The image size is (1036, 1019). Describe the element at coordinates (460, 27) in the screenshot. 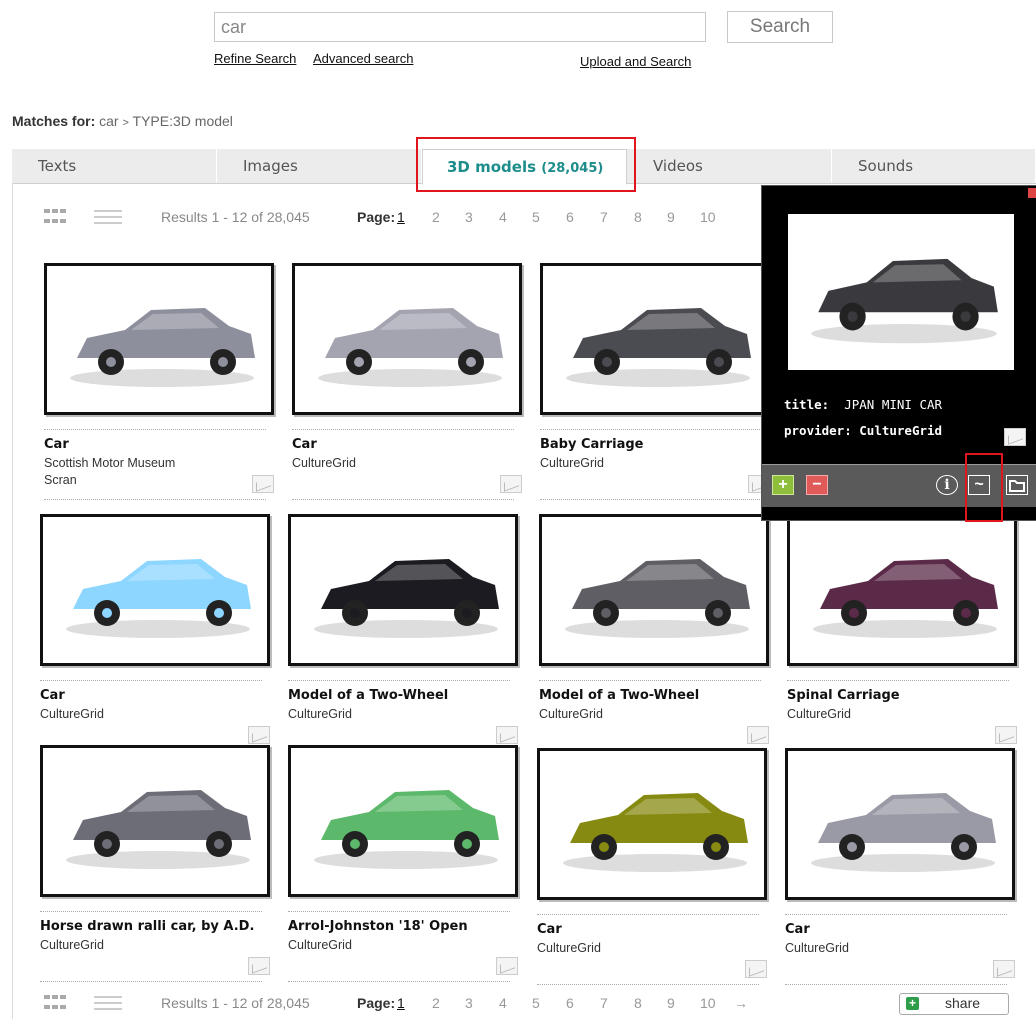

I see `search-input` at that location.